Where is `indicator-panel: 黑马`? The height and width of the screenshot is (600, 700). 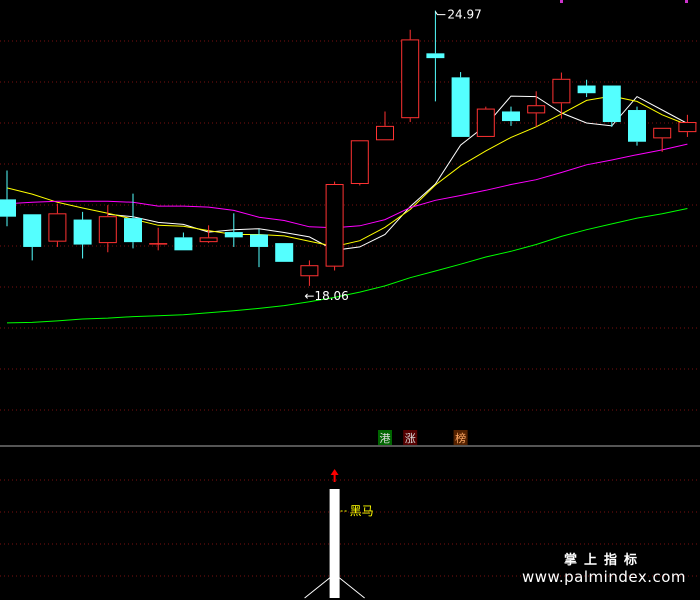
indicator-panel: 黑马 is located at coordinates (339, 534).